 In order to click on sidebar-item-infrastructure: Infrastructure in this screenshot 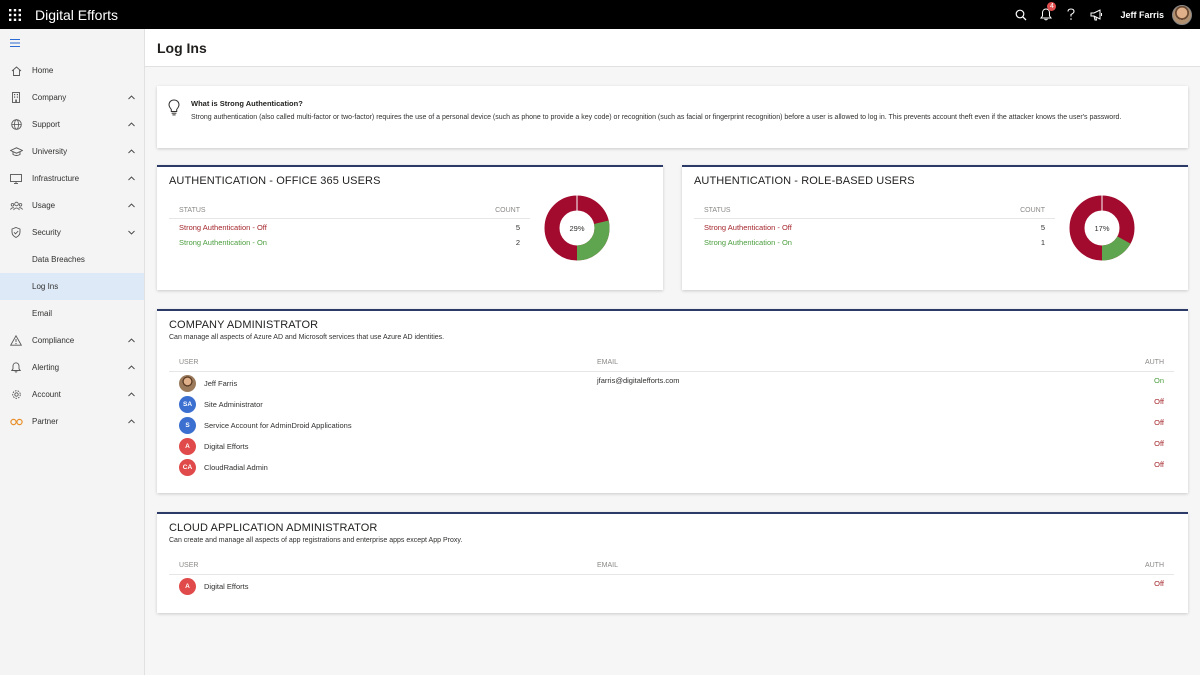, I will do `click(72, 178)`.